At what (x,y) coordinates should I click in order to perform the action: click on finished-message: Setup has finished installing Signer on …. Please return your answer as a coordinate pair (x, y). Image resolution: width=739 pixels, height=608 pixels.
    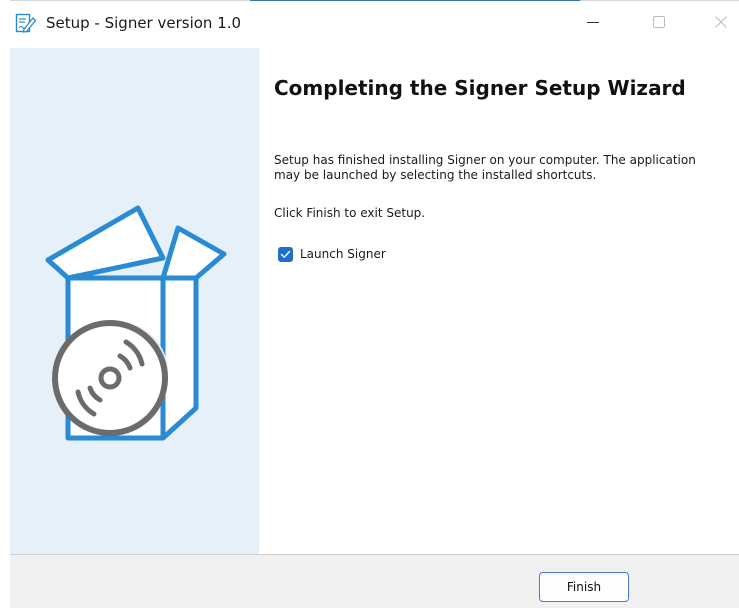
    Looking at the image, I should click on (485, 167).